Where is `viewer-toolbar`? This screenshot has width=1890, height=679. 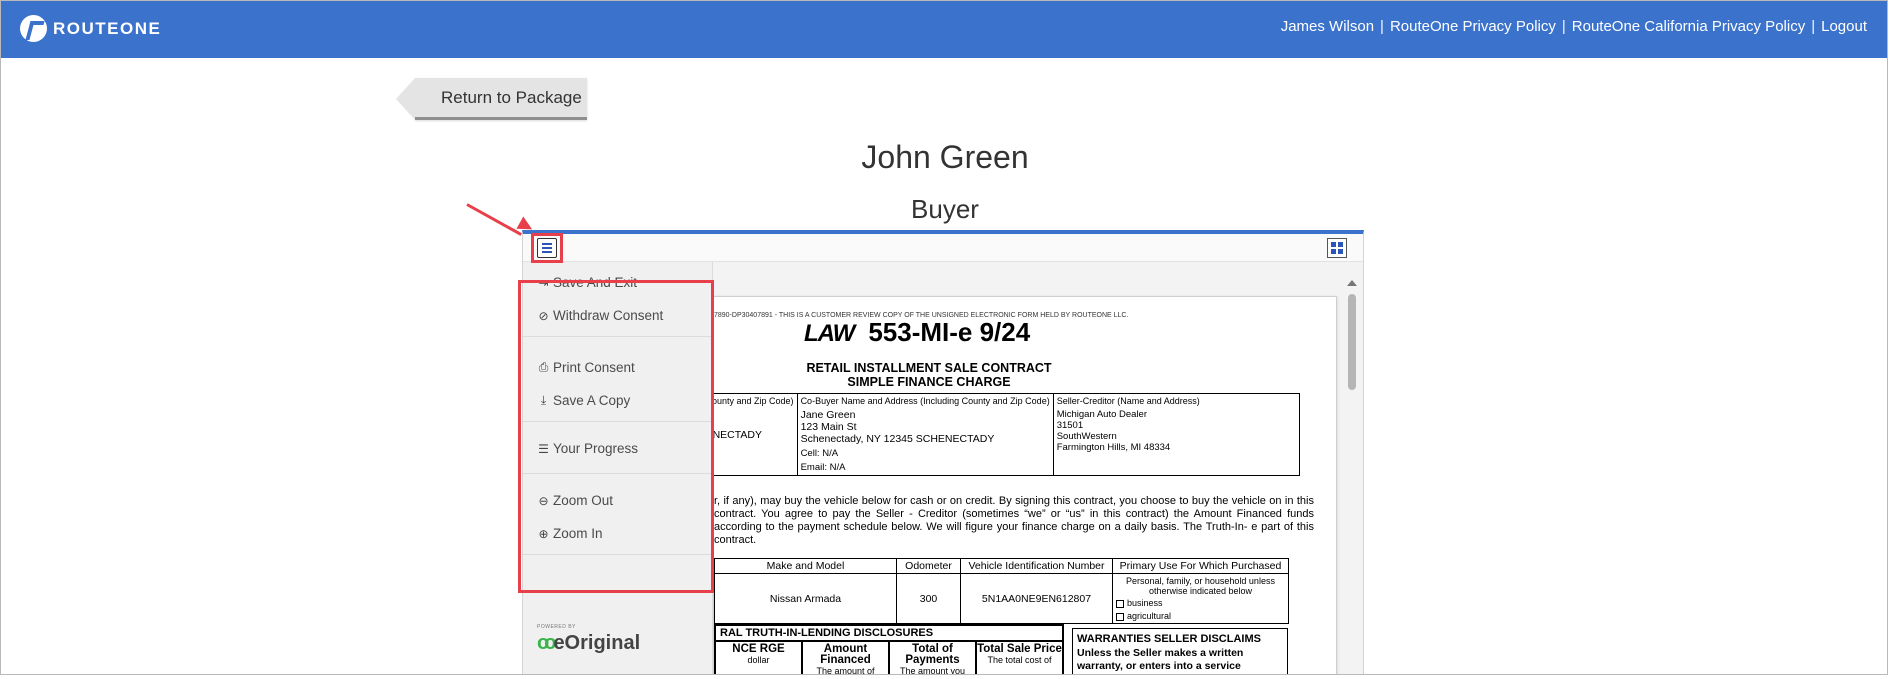
viewer-toolbar is located at coordinates (943, 248).